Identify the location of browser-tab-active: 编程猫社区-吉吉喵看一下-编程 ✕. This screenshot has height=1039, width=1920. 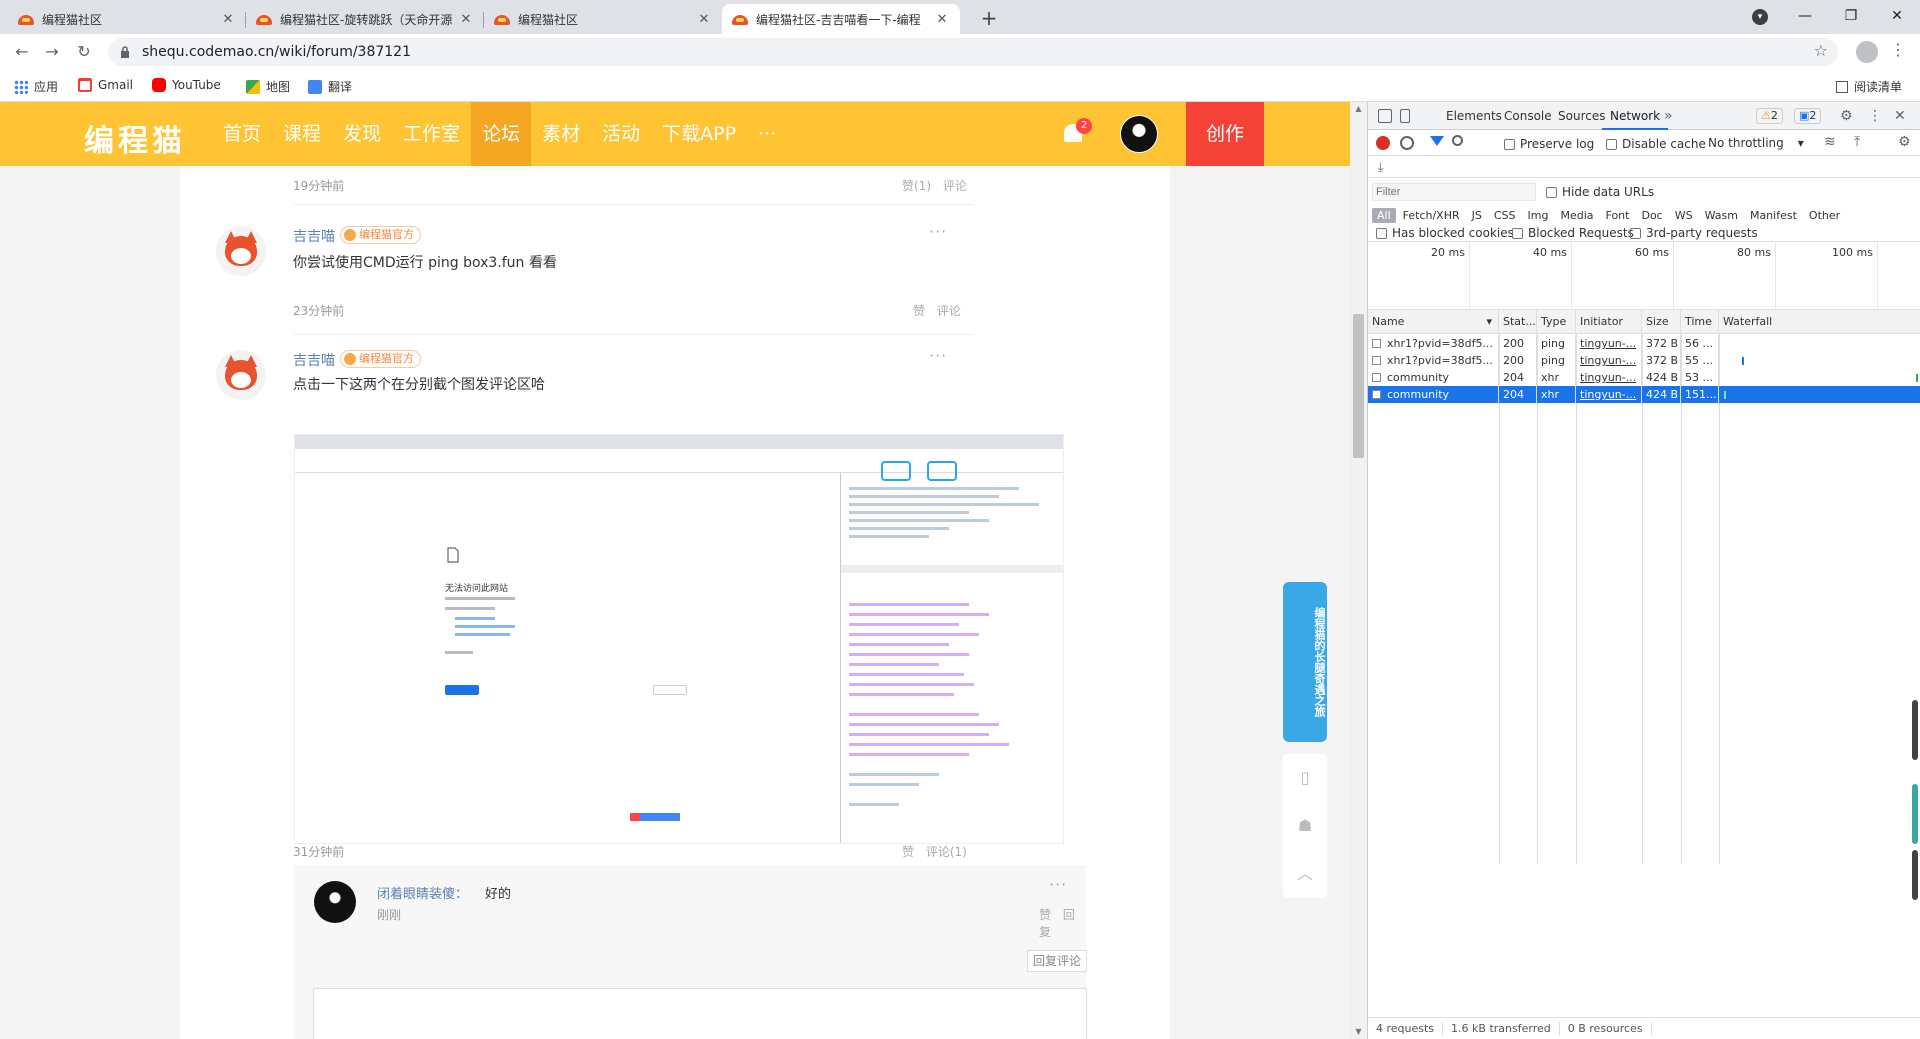
(841, 19).